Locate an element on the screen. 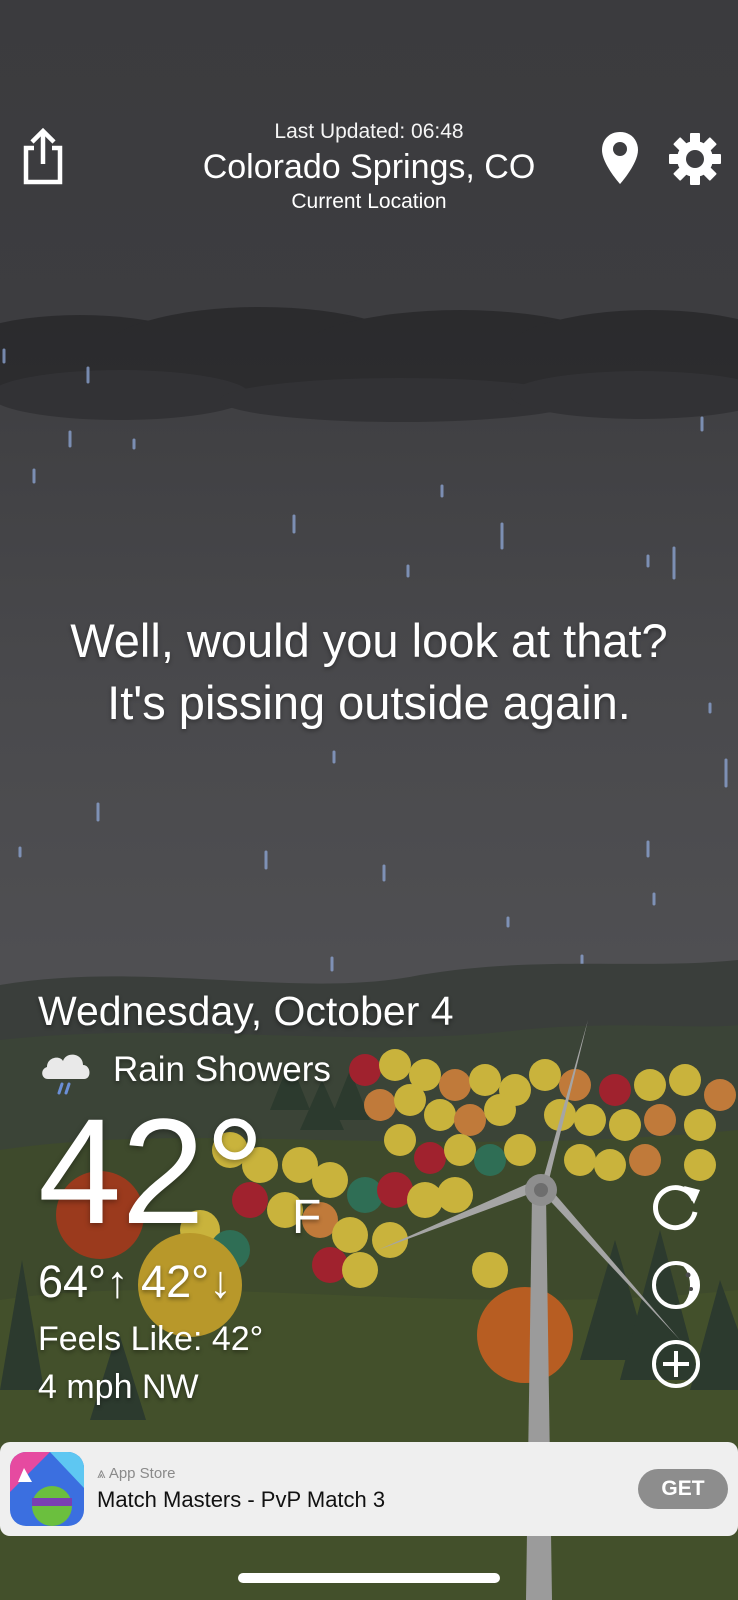  moon-icon is located at coordinates (676, 1285).